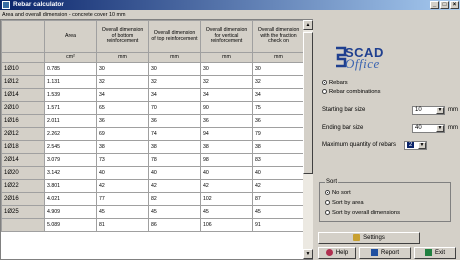  What do you see at coordinates (351, 92) in the screenshot?
I see `rebar-combinations-radio: Rebar combinations` at bounding box center [351, 92].